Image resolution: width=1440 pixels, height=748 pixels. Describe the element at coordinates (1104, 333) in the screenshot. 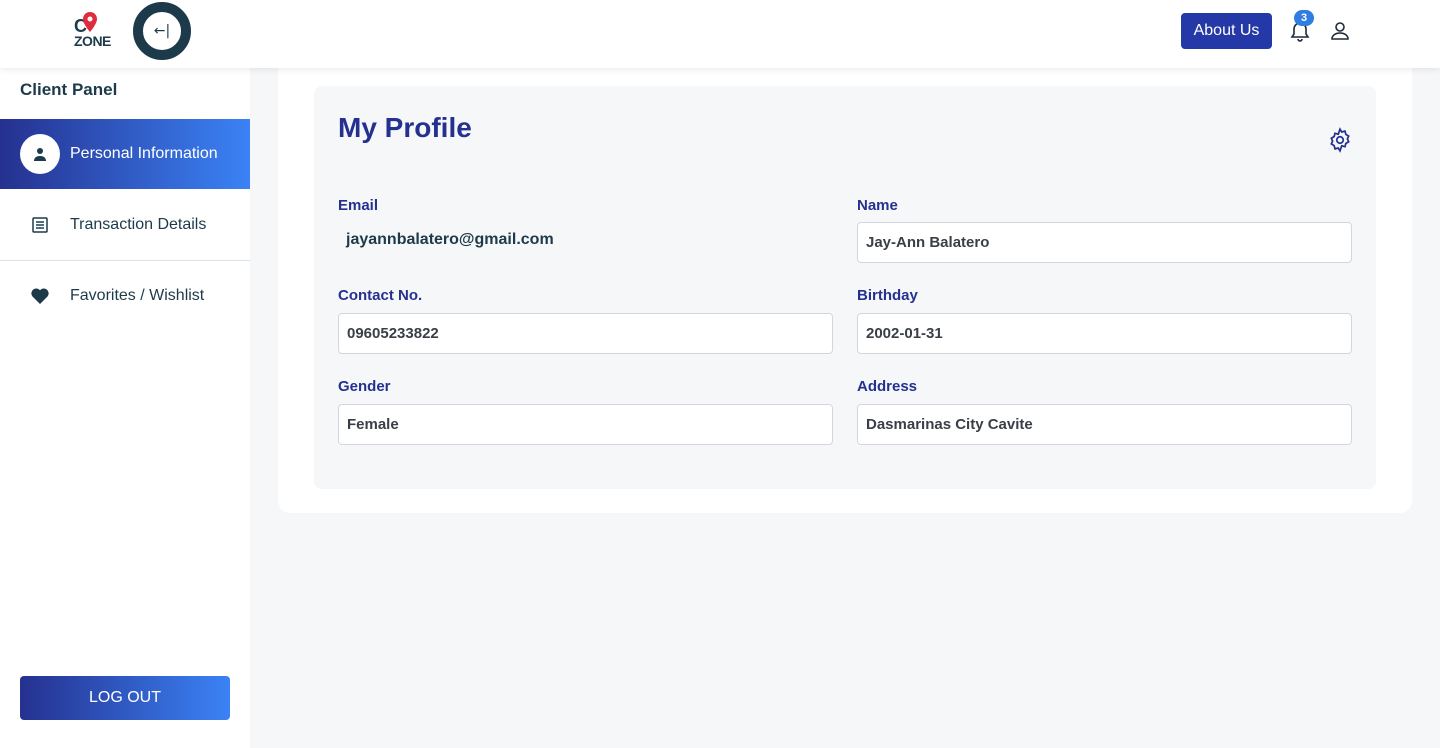

I see `birthday-field: 2002-01-31` at that location.